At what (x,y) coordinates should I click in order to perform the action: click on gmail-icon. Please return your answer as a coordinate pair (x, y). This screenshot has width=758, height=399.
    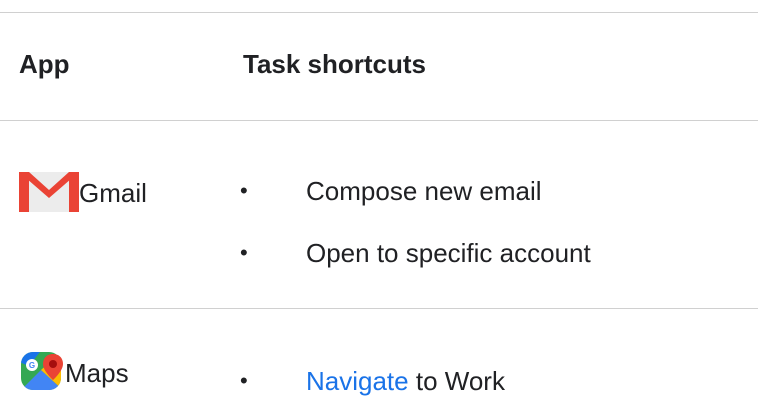
    Looking at the image, I should click on (49, 192).